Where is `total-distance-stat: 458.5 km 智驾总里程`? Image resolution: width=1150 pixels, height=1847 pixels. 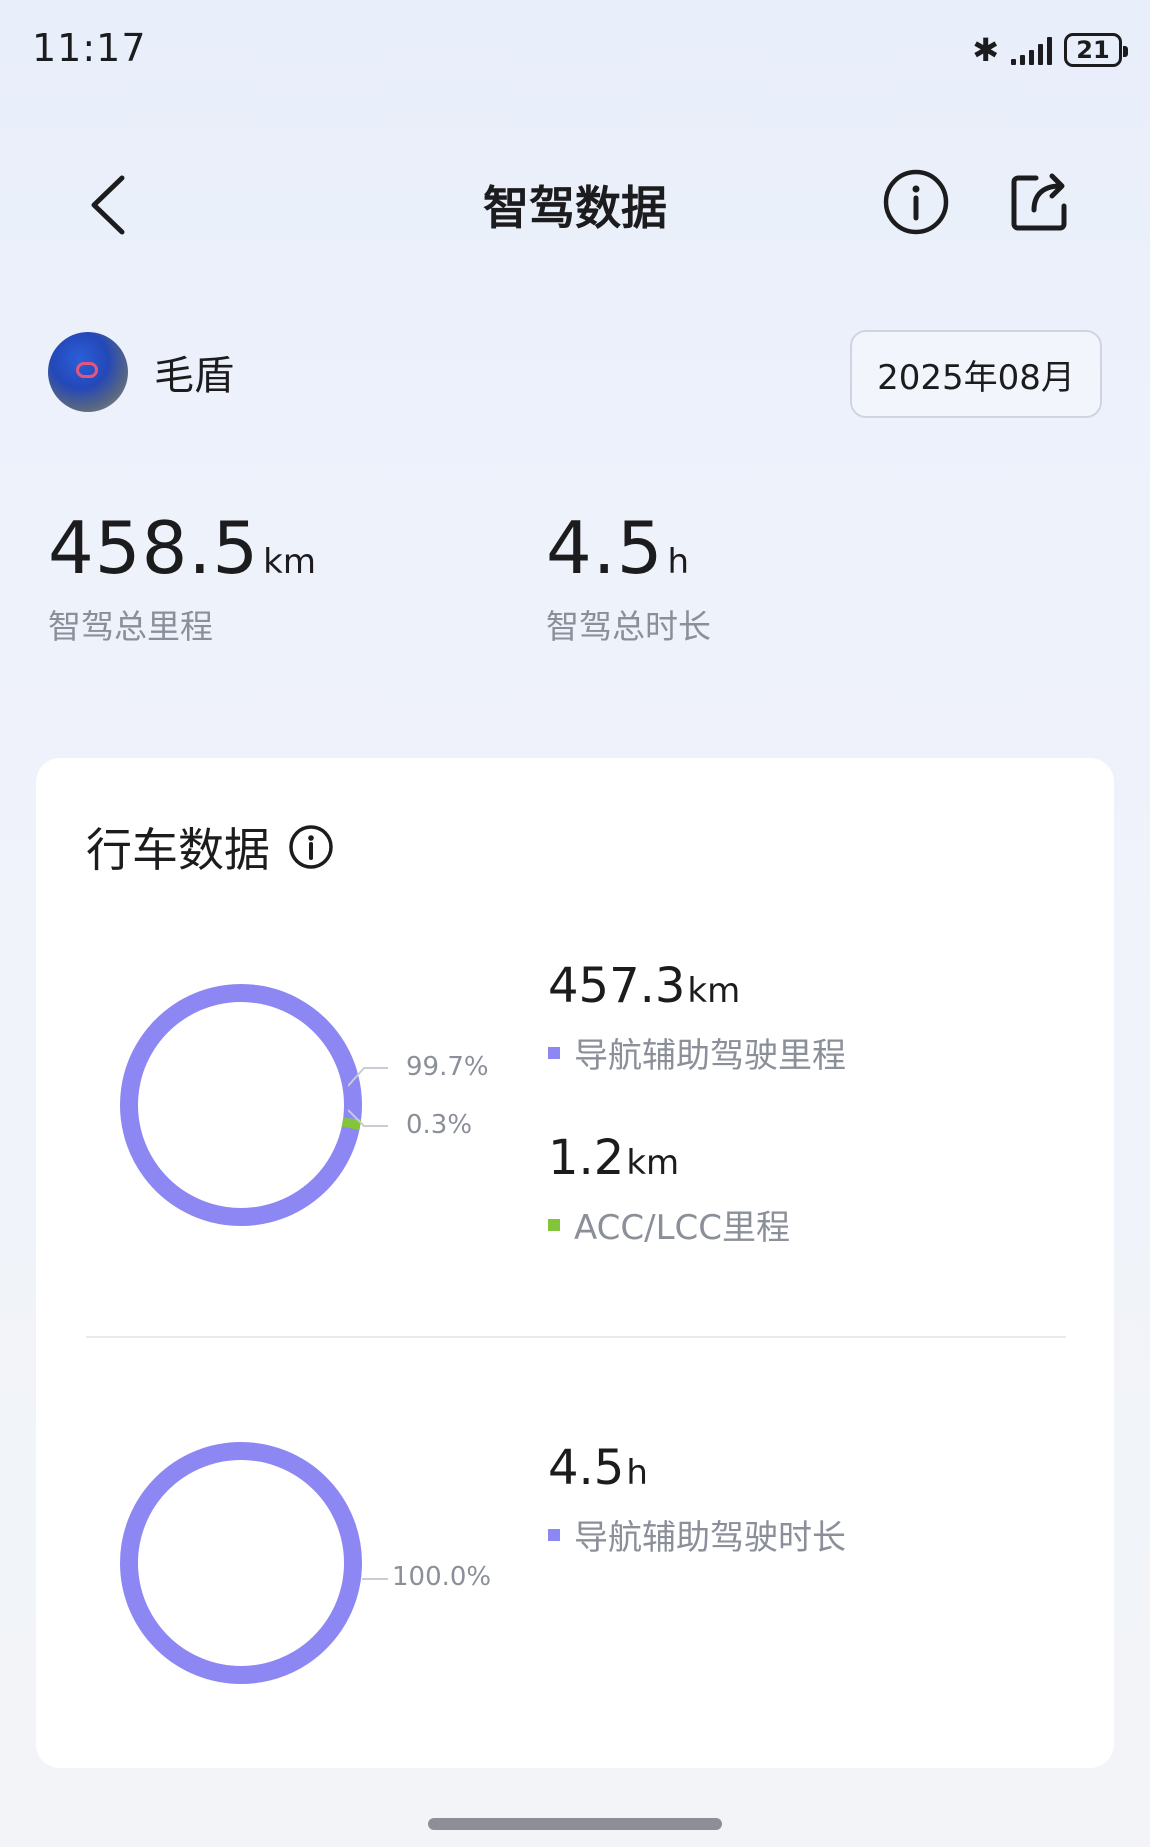
total-distance-stat: 458.5 km 智驾总里程 is located at coordinates (182, 577).